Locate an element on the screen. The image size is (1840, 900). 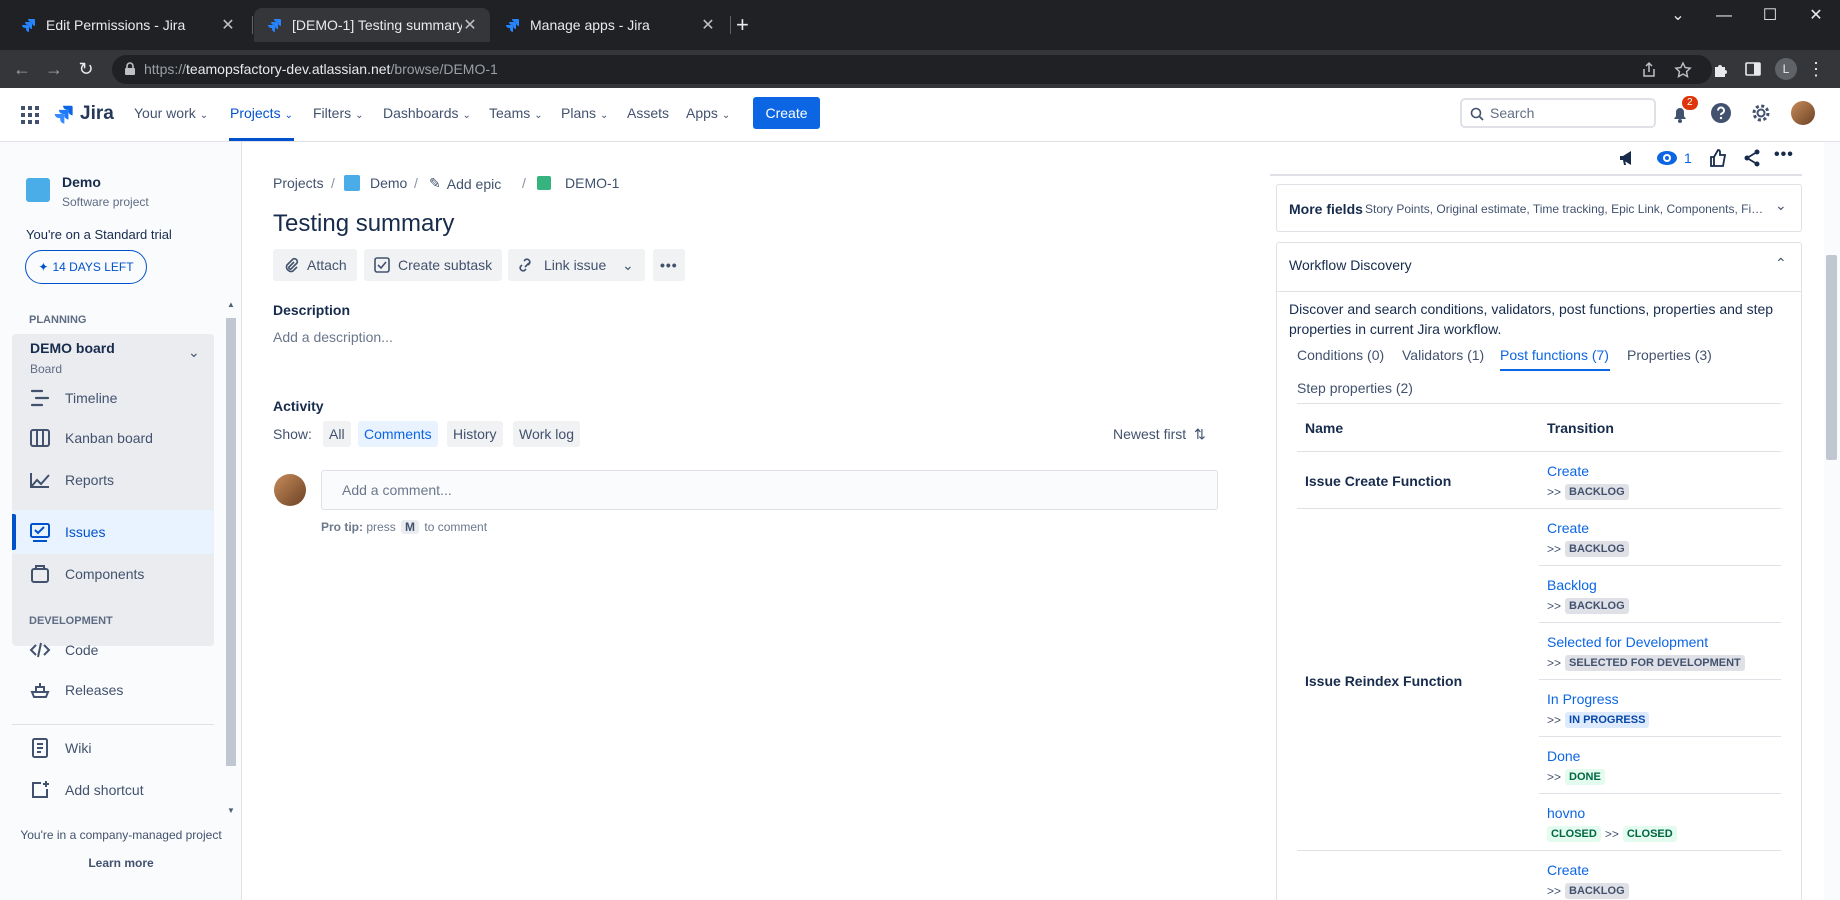
transition-link: Selected for Development is located at coordinates (1627, 642).